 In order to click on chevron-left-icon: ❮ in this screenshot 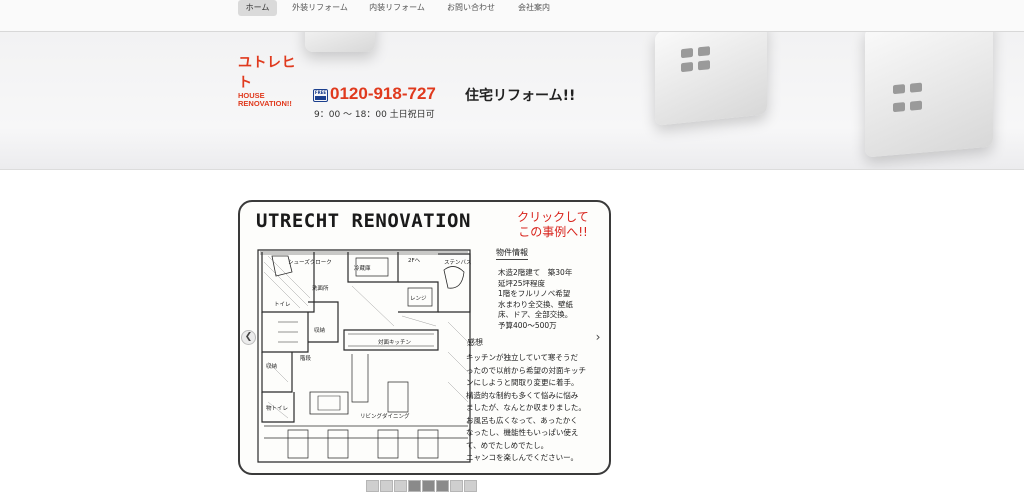, I will do `click(248, 337)`.